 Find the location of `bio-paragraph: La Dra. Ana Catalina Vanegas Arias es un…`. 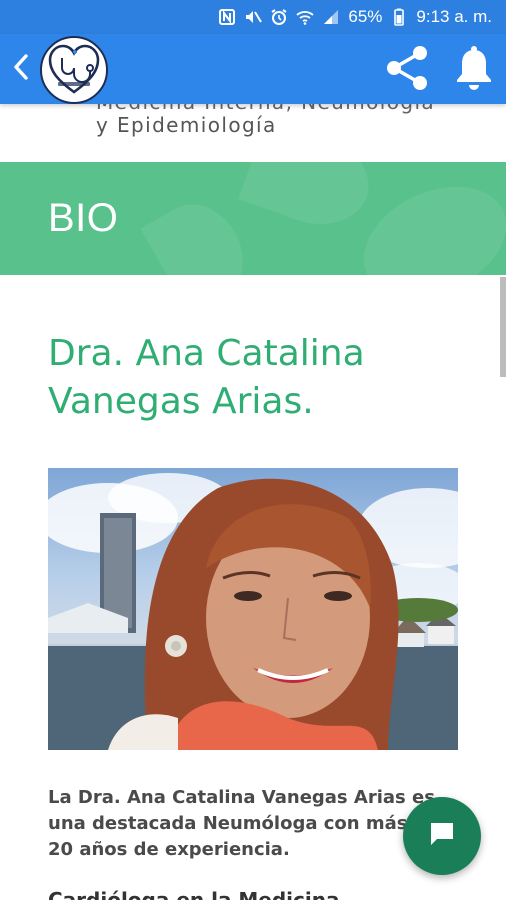

bio-paragraph: La Dra. Ana Catalina Vanegas Arias es un… is located at coordinates (243, 823).